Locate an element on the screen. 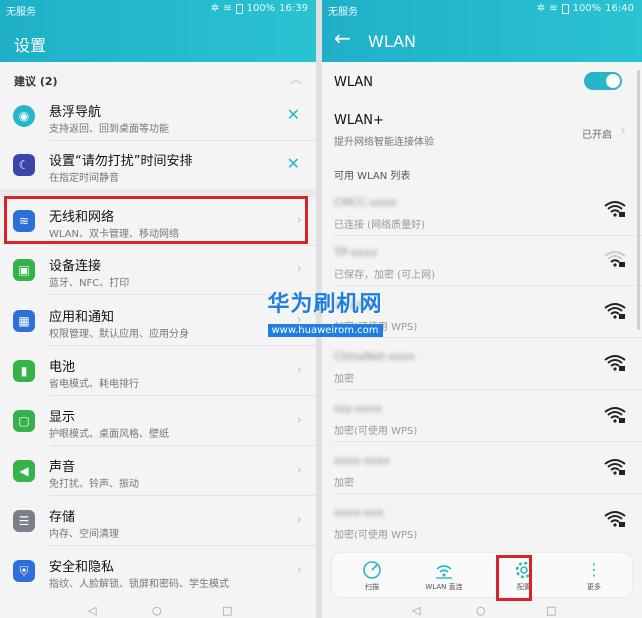 This screenshot has width=642, height=618. section-separator is located at coordinates (158, 193).